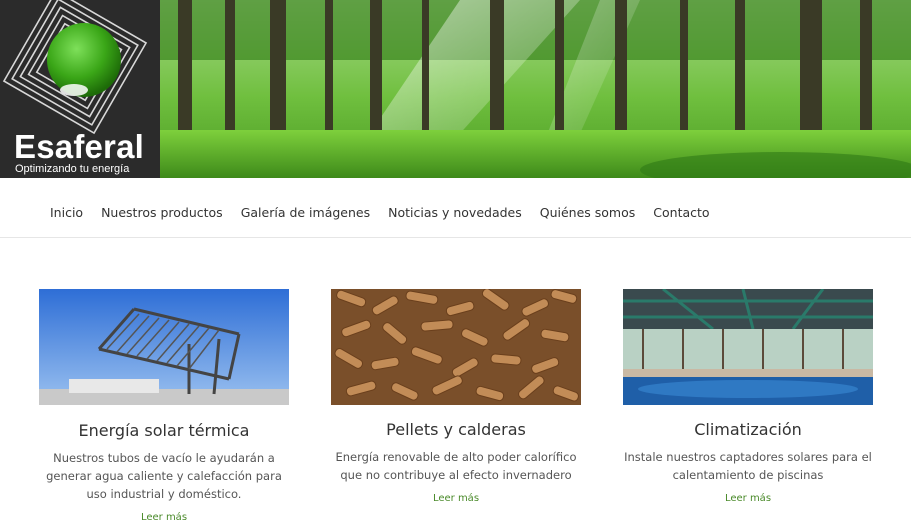  Describe the element at coordinates (164, 347) in the screenshot. I see `solar-collector-image` at that location.